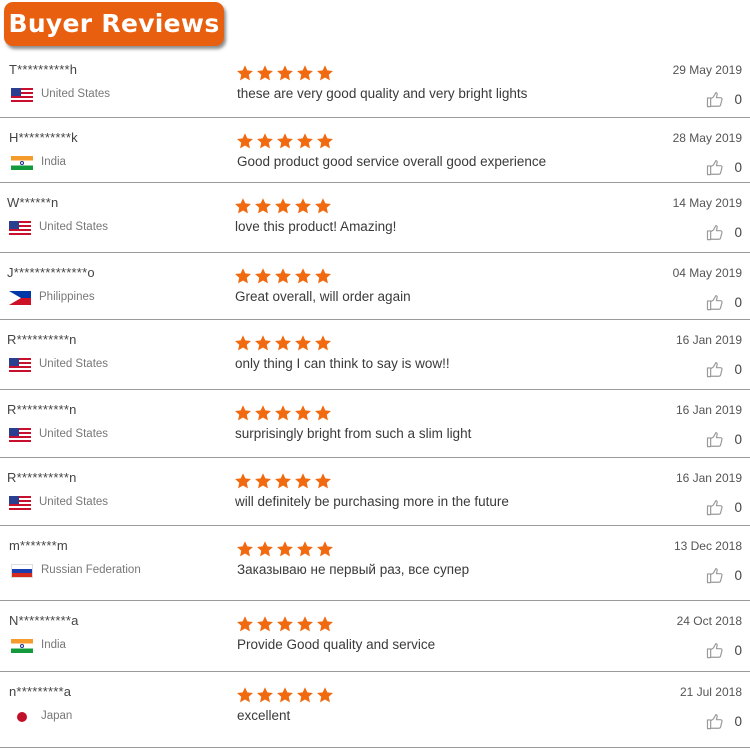  I want to click on review-date: 29 May 2019, so click(707, 70).